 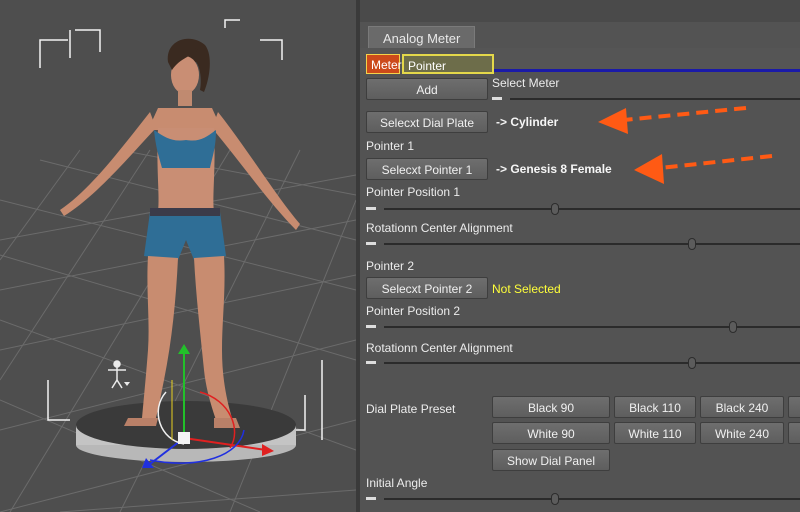 What do you see at coordinates (526, 83) in the screenshot?
I see `select-meter-label: Select Meter` at bounding box center [526, 83].